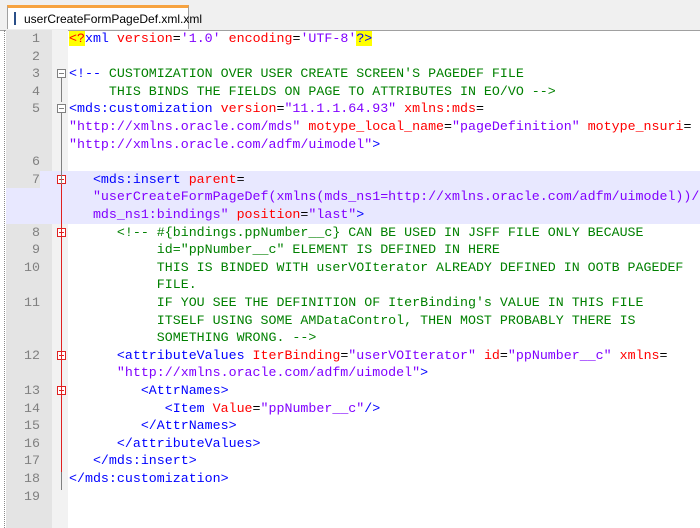 The height and width of the screenshot is (528, 700). I want to click on line-number: 14, so click(32, 408).